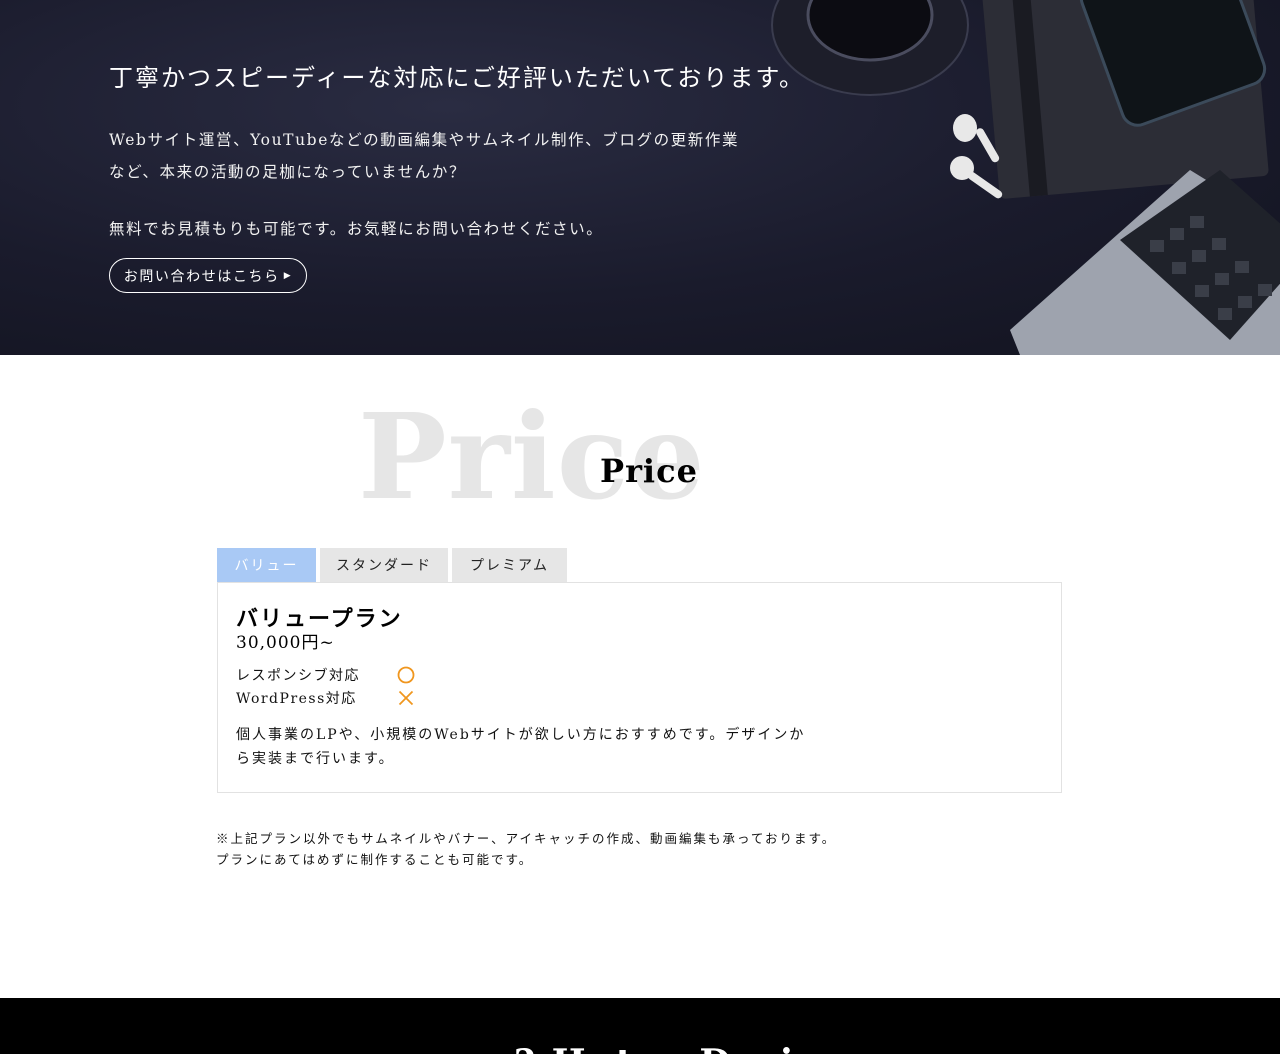 Image resolution: width=1280 pixels, height=1054 pixels. Describe the element at coordinates (298, 676) in the screenshot. I see `feature-label: レスポンシブ対応` at that location.